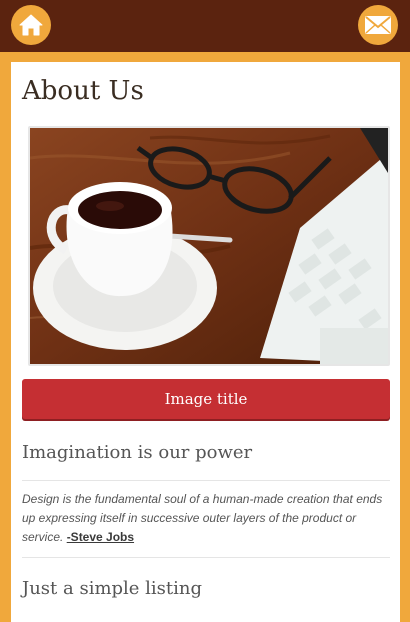 This screenshot has width=410, height=622. Describe the element at coordinates (112, 588) in the screenshot. I see `section-heading-listing: Just a simple listing` at that location.